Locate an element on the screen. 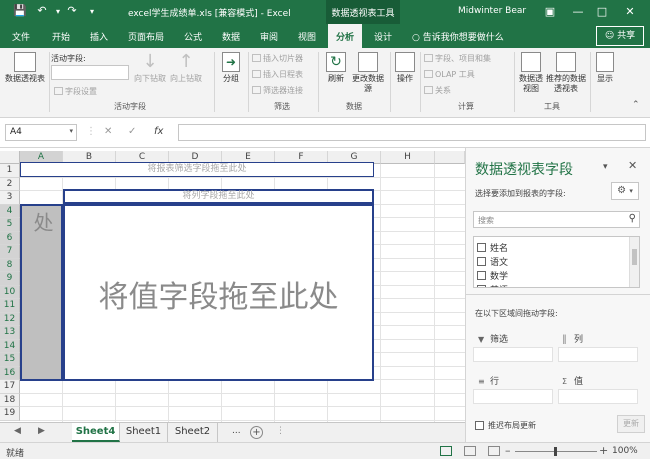 The height and width of the screenshot is (459, 650). undo-icon: ↶ is located at coordinates (42, 10).